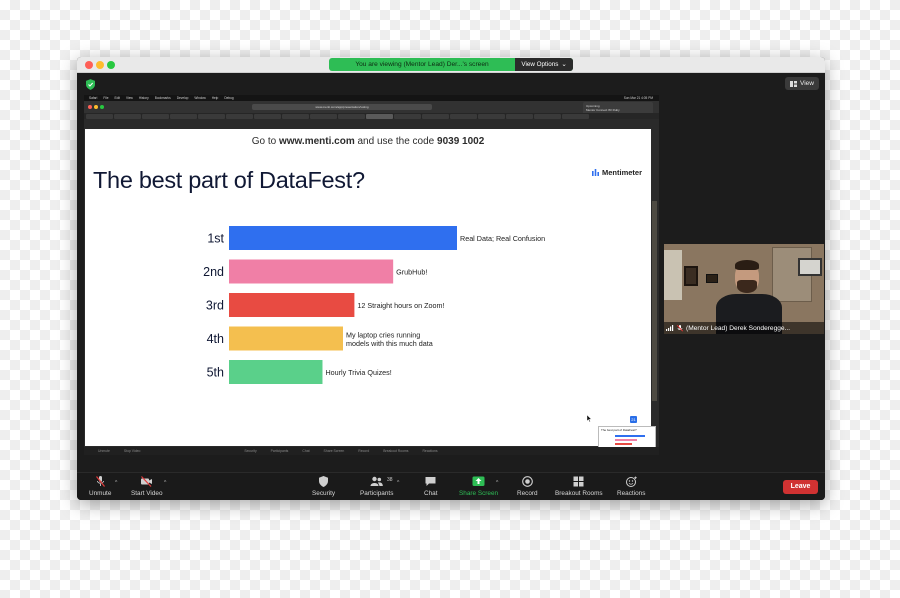  What do you see at coordinates (89, 65) in the screenshot?
I see `close-window-button` at bounding box center [89, 65].